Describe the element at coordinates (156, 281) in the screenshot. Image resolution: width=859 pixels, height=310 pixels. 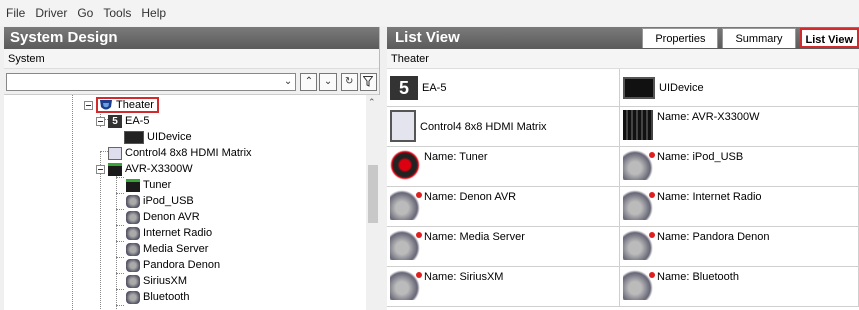
I see `tree-item-siriusxm: SiriusXM` at that location.